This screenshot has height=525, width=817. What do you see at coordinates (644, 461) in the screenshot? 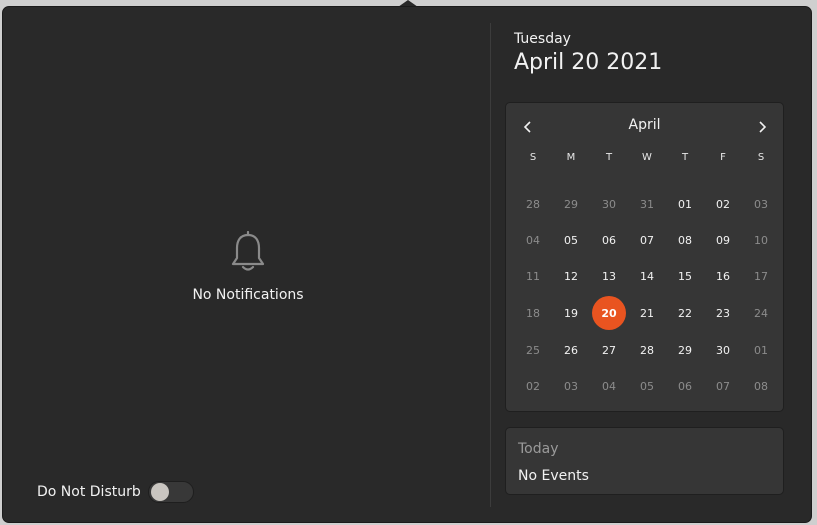
I see `events-section: Today No Events` at bounding box center [644, 461].